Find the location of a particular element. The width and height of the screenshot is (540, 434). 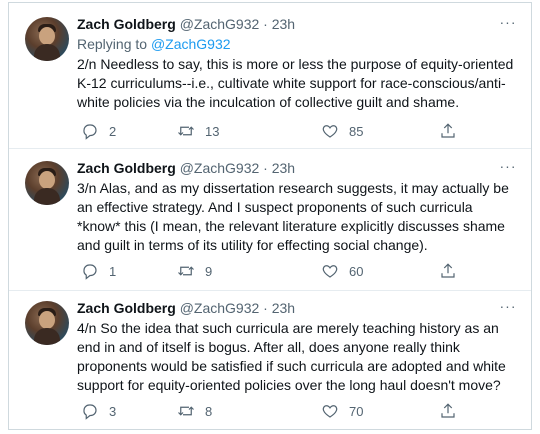

retweet-count: 13 is located at coordinates (212, 131).